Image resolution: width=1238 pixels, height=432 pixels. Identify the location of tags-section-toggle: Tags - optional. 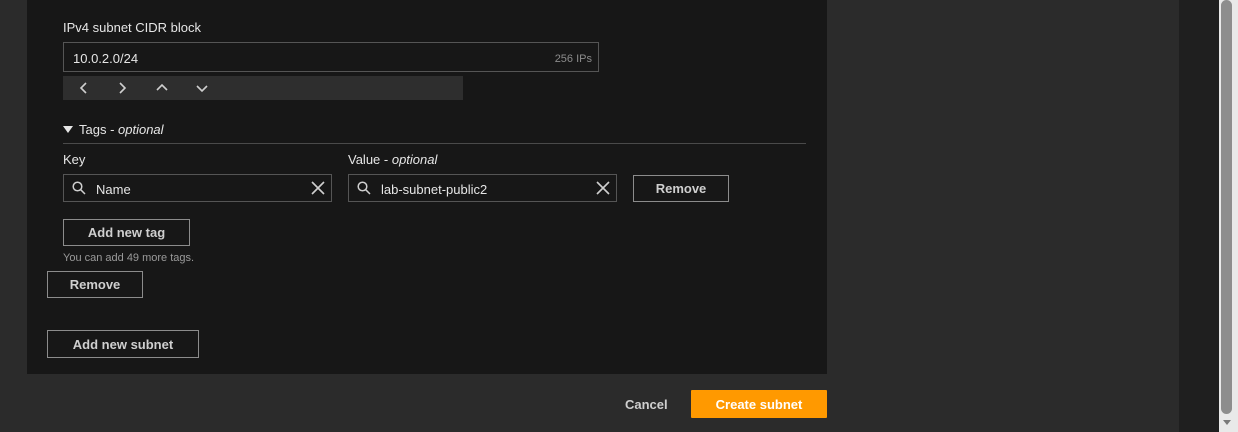
(113, 129).